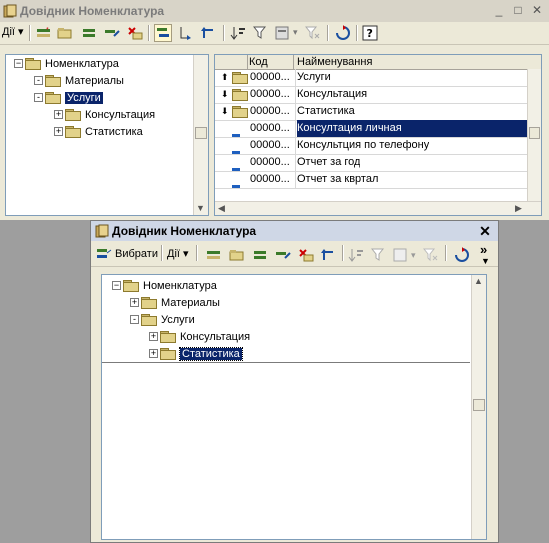 Image resolution: width=549 pixels, height=543 pixels. Describe the element at coordinates (371, 146) in the screenshot. I see `grid-row: 00000... Консультция по телефону` at that location.